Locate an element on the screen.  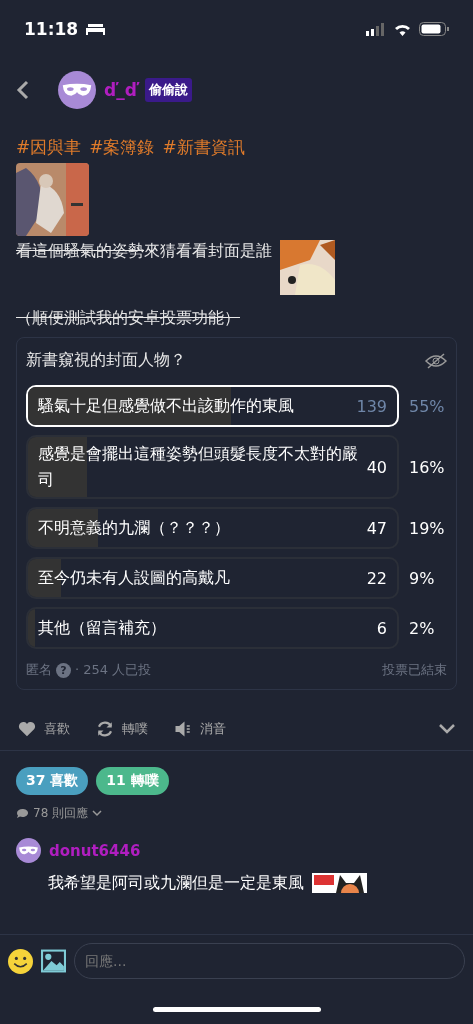
poll-question: 新書窺視的封面人物？ is located at coordinates (106, 360).